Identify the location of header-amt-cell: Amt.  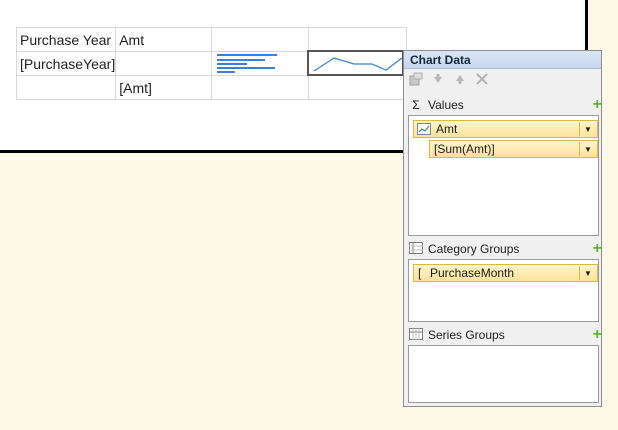
(164, 39).